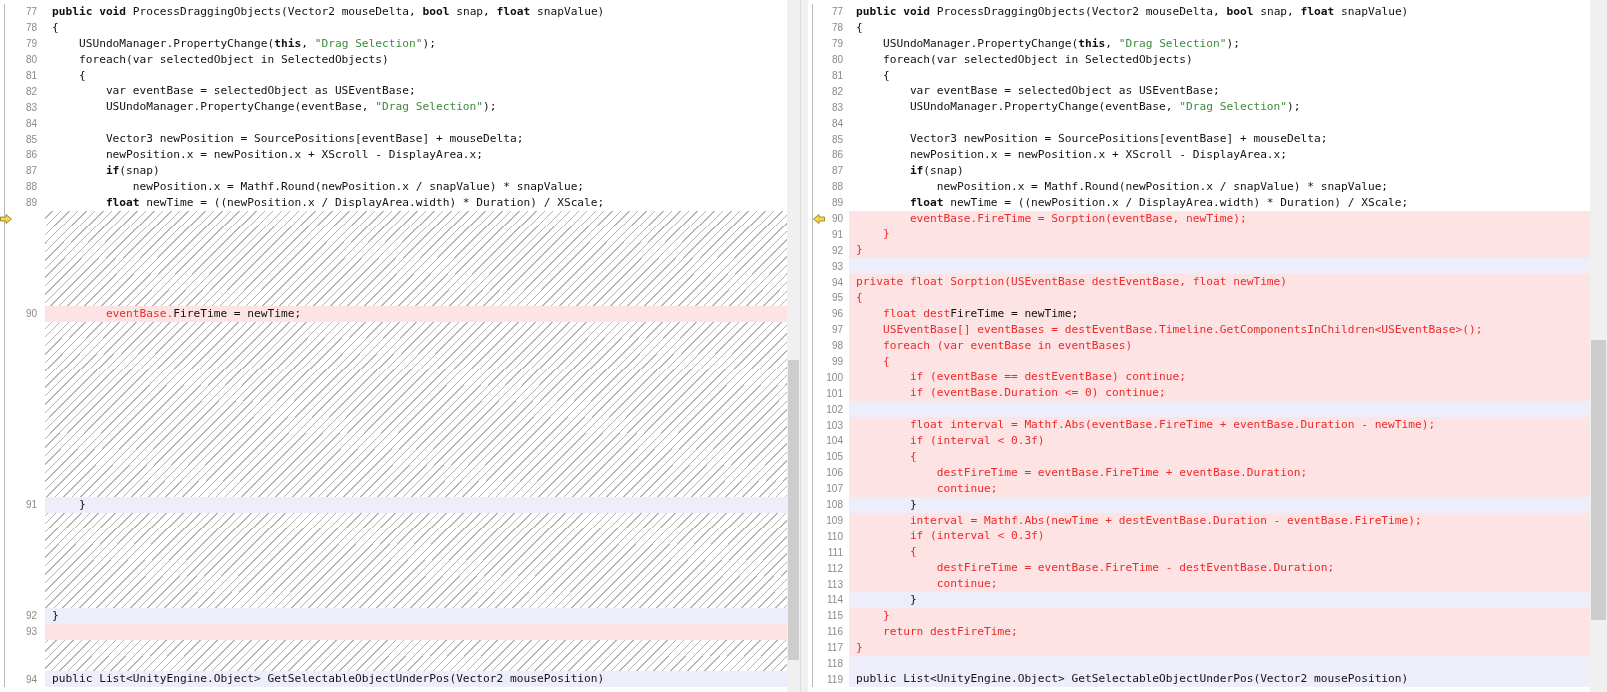  I want to click on line-number: 109, so click(834, 520).